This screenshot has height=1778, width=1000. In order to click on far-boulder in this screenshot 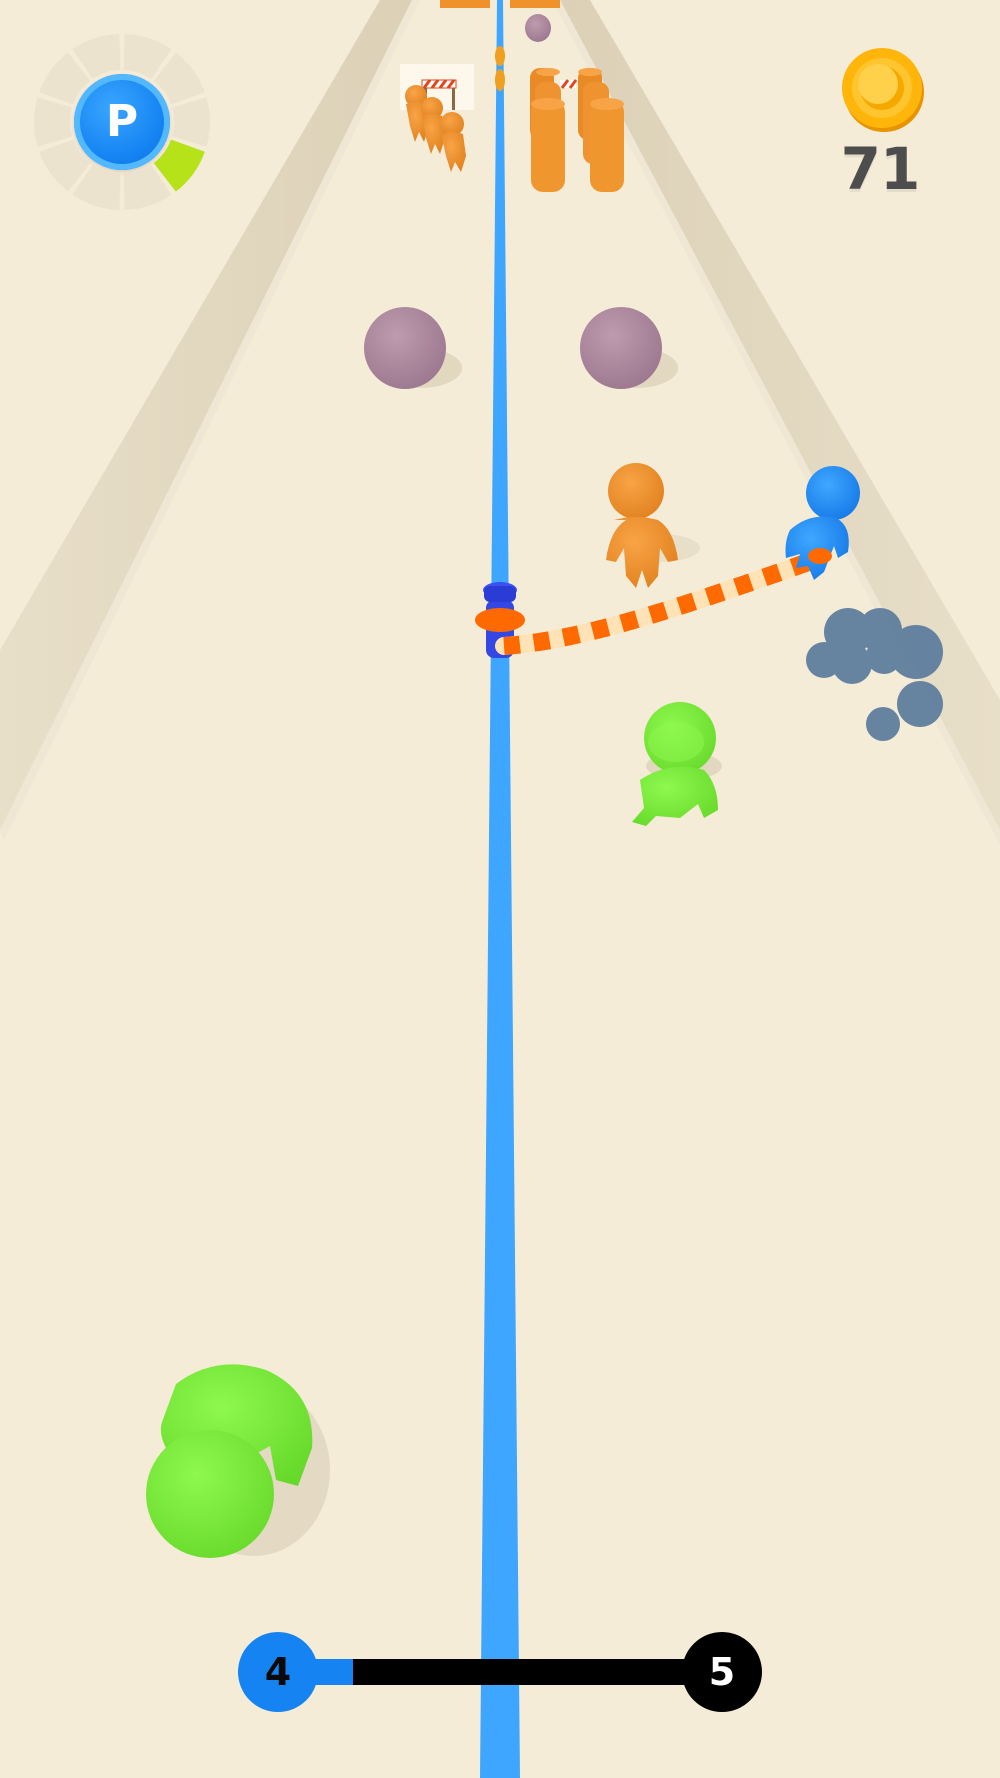, I will do `click(538, 28)`.